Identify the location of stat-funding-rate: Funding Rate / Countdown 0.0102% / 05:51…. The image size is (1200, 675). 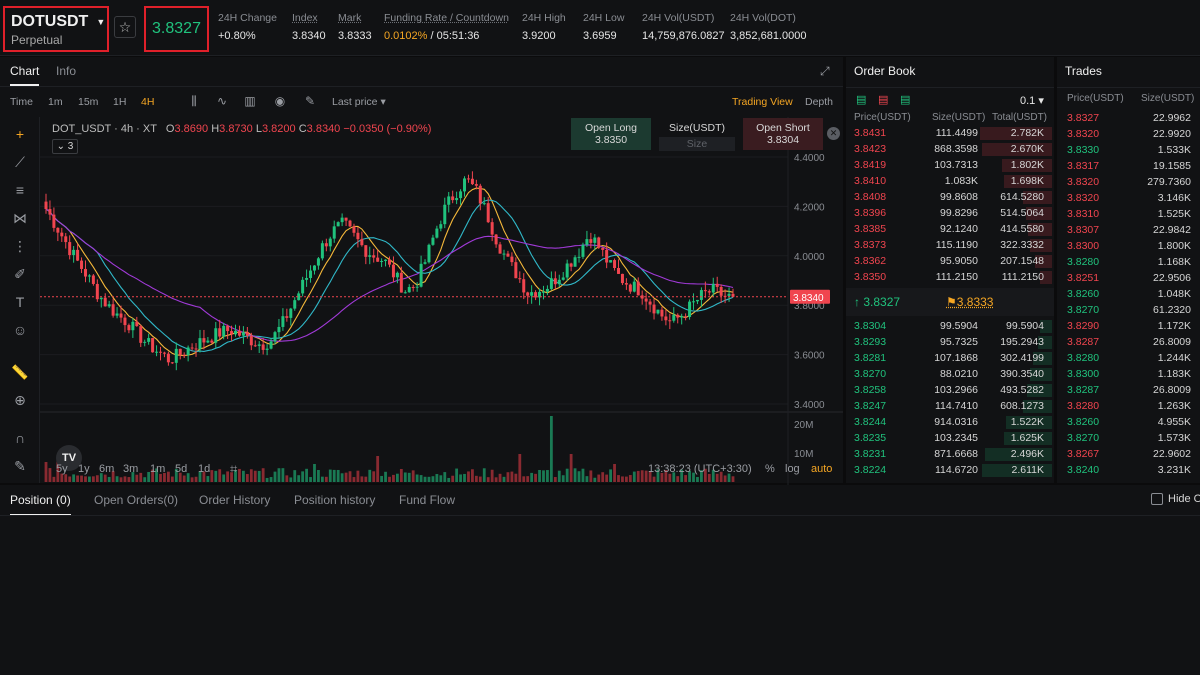
(446, 27).